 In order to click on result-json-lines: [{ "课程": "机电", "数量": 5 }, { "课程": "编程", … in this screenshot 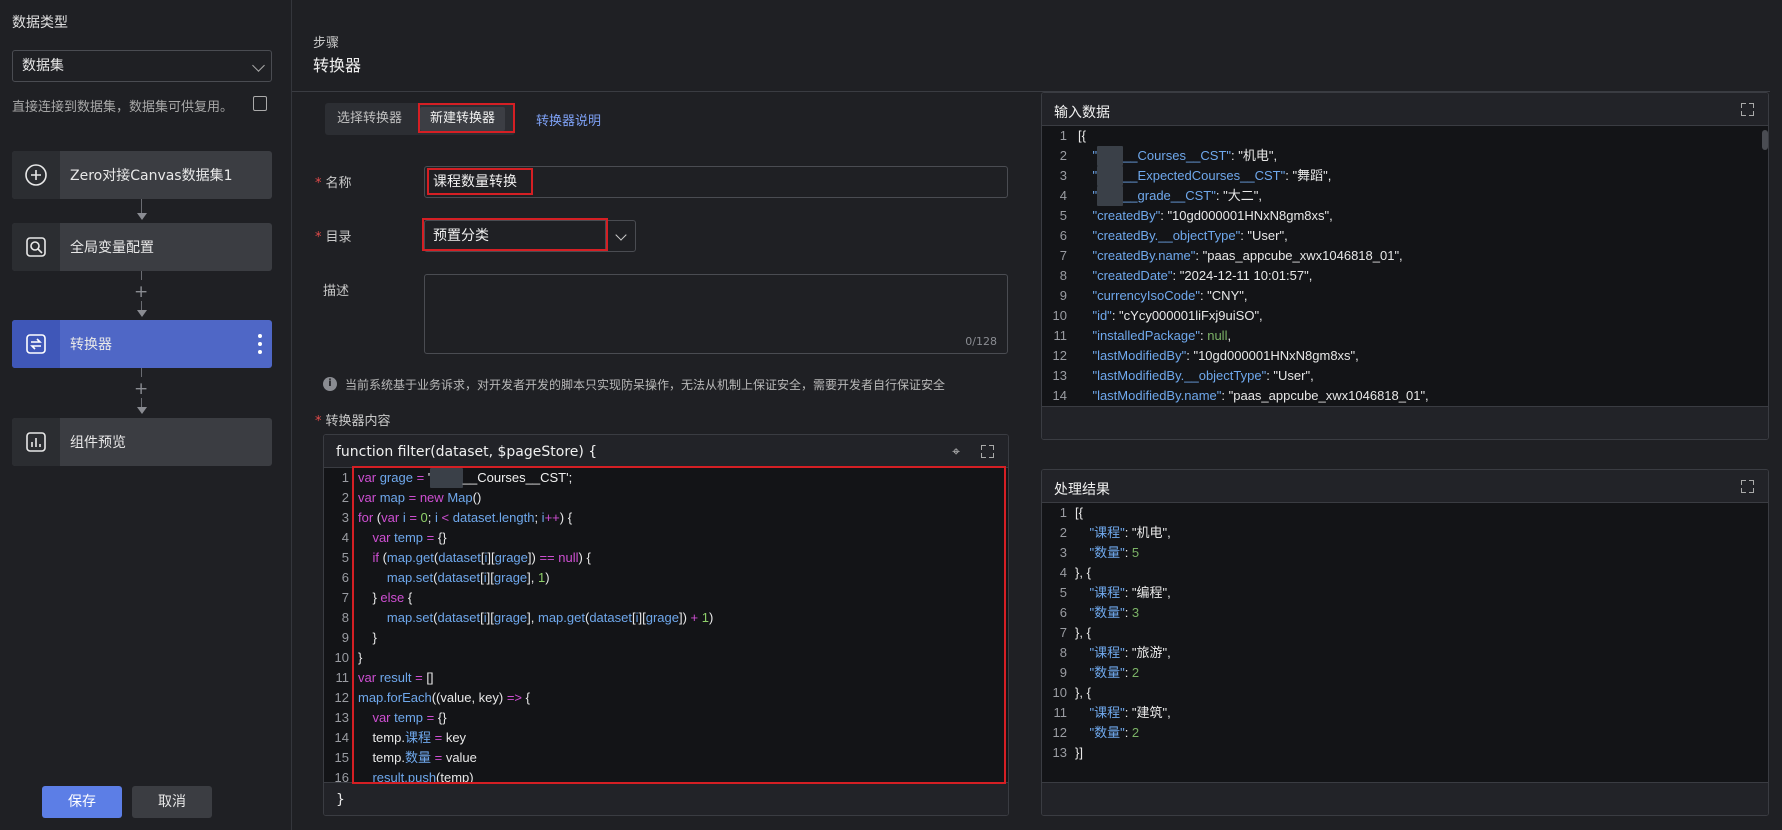, I will do `click(1123, 632)`.